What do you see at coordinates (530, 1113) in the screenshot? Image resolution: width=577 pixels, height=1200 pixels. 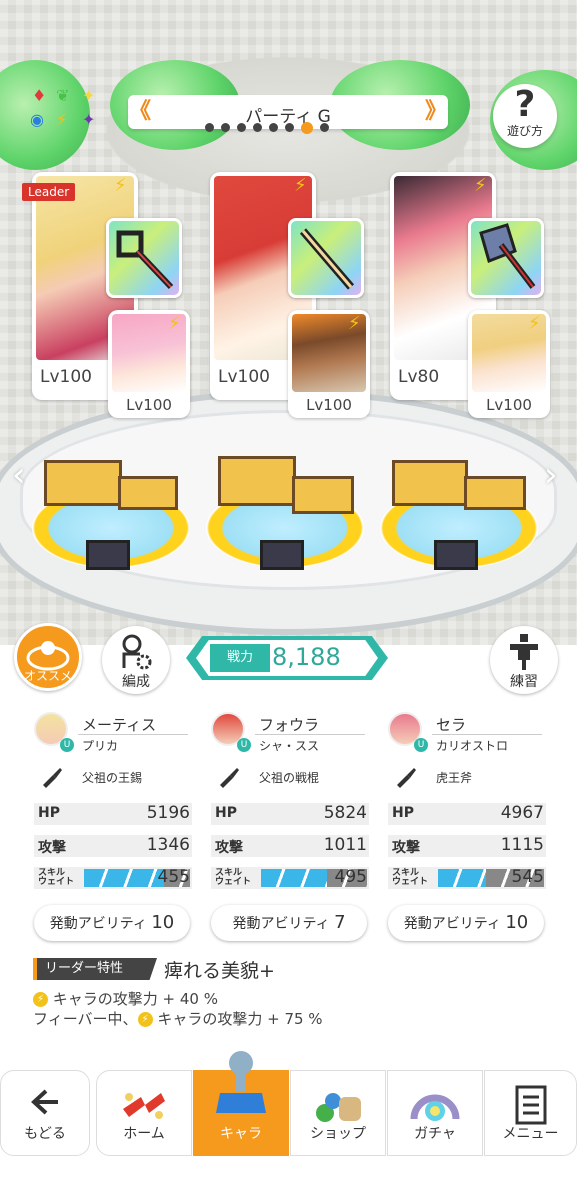 I see `nav-menu: メニュー` at bounding box center [530, 1113].